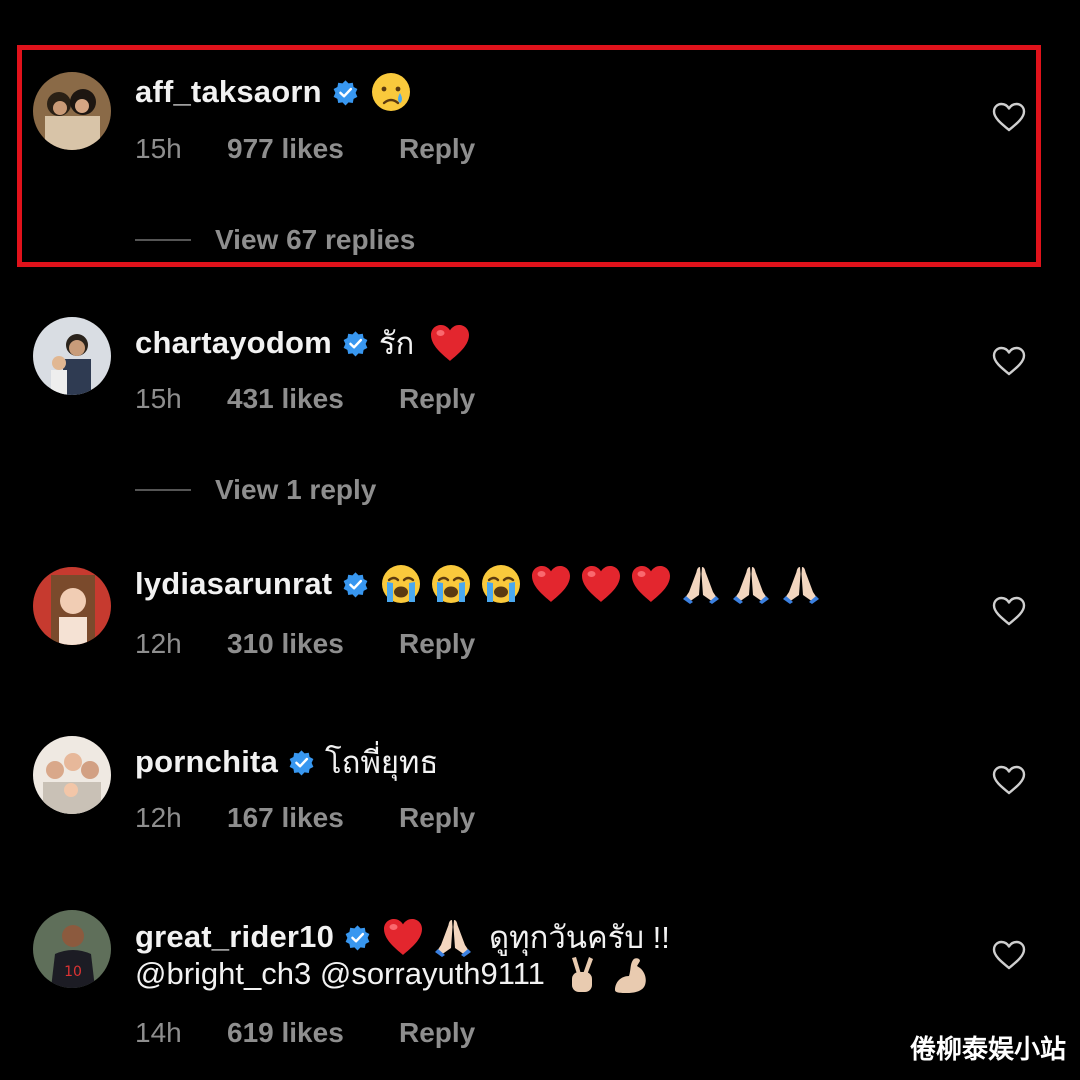 The image size is (1080, 1080). What do you see at coordinates (313, 399) in the screenshot?
I see `likes-count: 431 likes` at bounding box center [313, 399].